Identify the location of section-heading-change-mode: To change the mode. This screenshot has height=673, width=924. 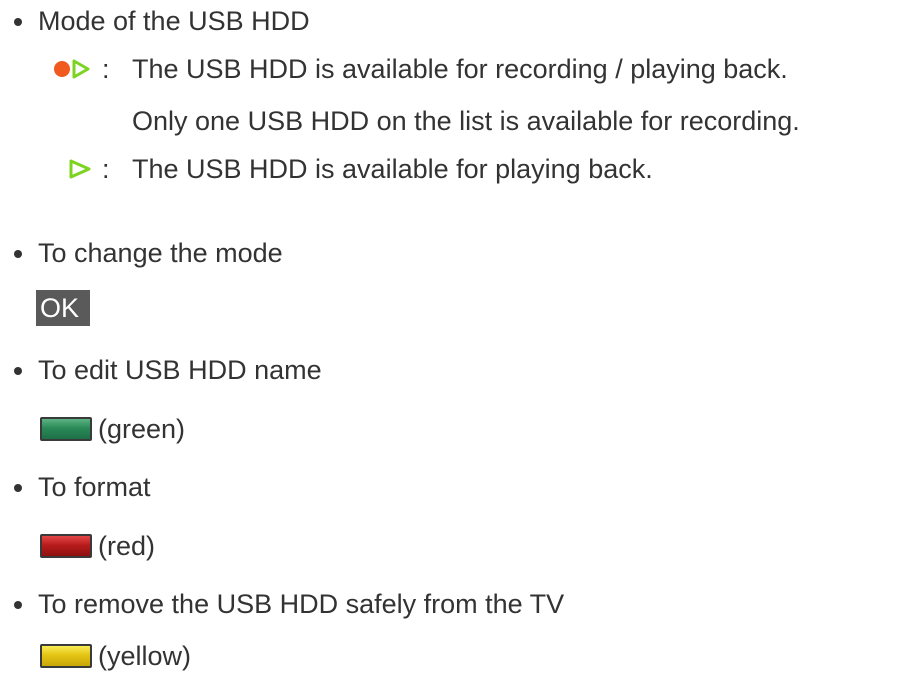
(160, 253).